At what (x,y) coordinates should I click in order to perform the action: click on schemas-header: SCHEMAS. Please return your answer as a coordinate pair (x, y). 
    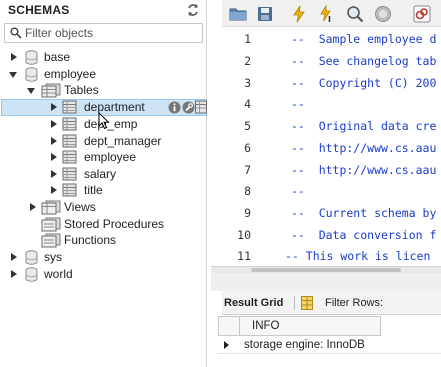
    Looking at the image, I should click on (103, 10).